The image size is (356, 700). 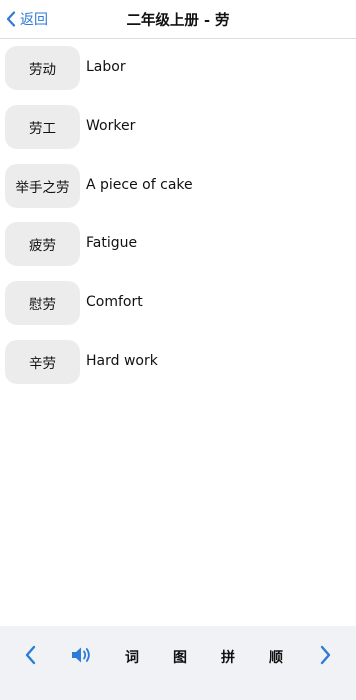 What do you see at coordinates (122, 360) in the screenshot?
I see `word-meaning: Hard work` at bounding box center [122, 360].